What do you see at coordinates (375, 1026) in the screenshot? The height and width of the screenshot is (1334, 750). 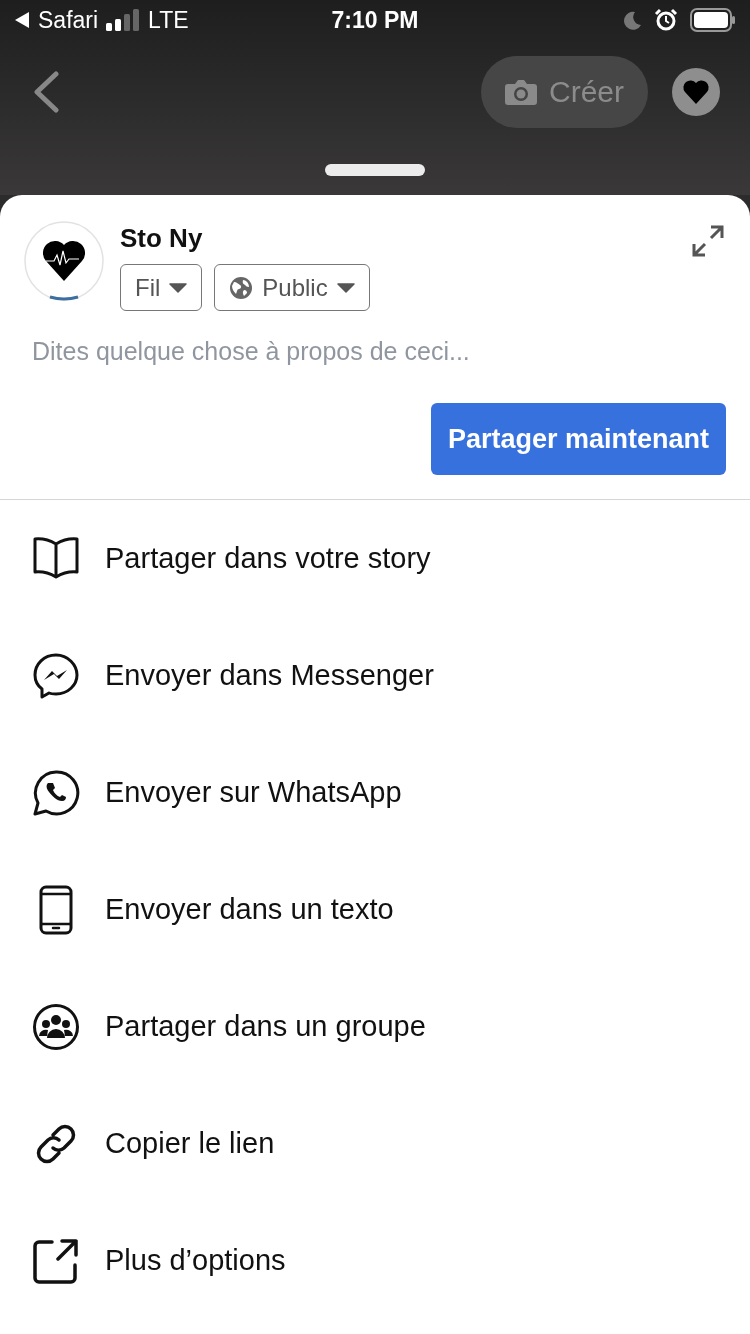 I see `share-option: Partager dans un groupe` at bounding box center [375, 1026].